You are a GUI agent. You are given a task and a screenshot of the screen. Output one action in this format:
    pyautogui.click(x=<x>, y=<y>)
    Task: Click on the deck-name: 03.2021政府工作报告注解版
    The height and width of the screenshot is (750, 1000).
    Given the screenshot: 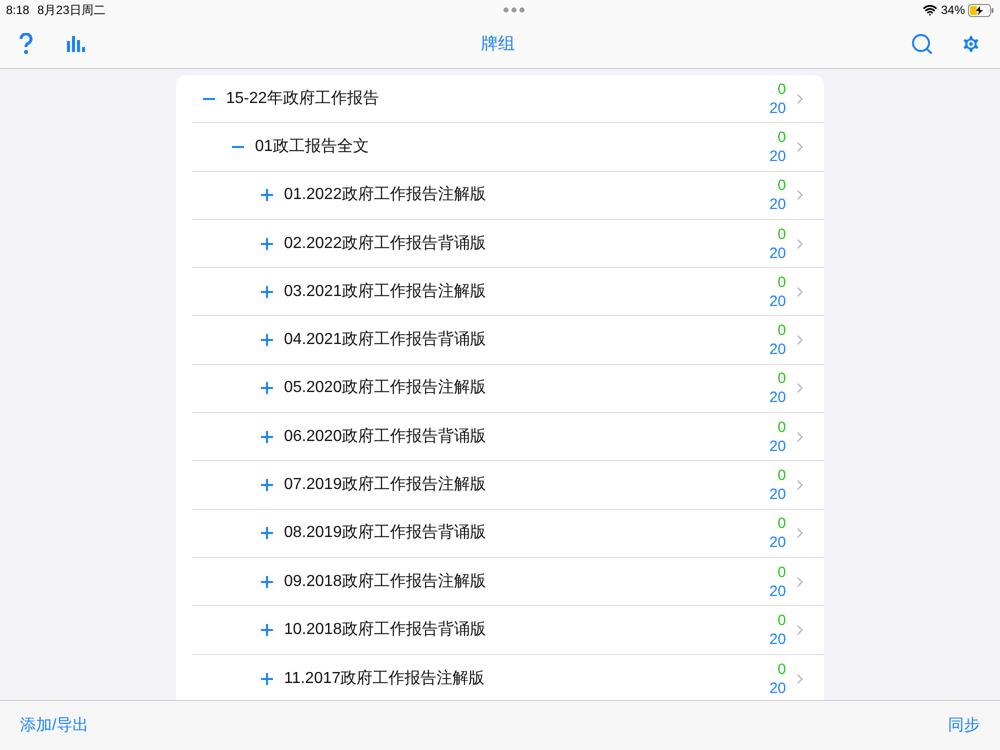 What is the action you would take?
    pyautogui.click(x=385, y=292)
    